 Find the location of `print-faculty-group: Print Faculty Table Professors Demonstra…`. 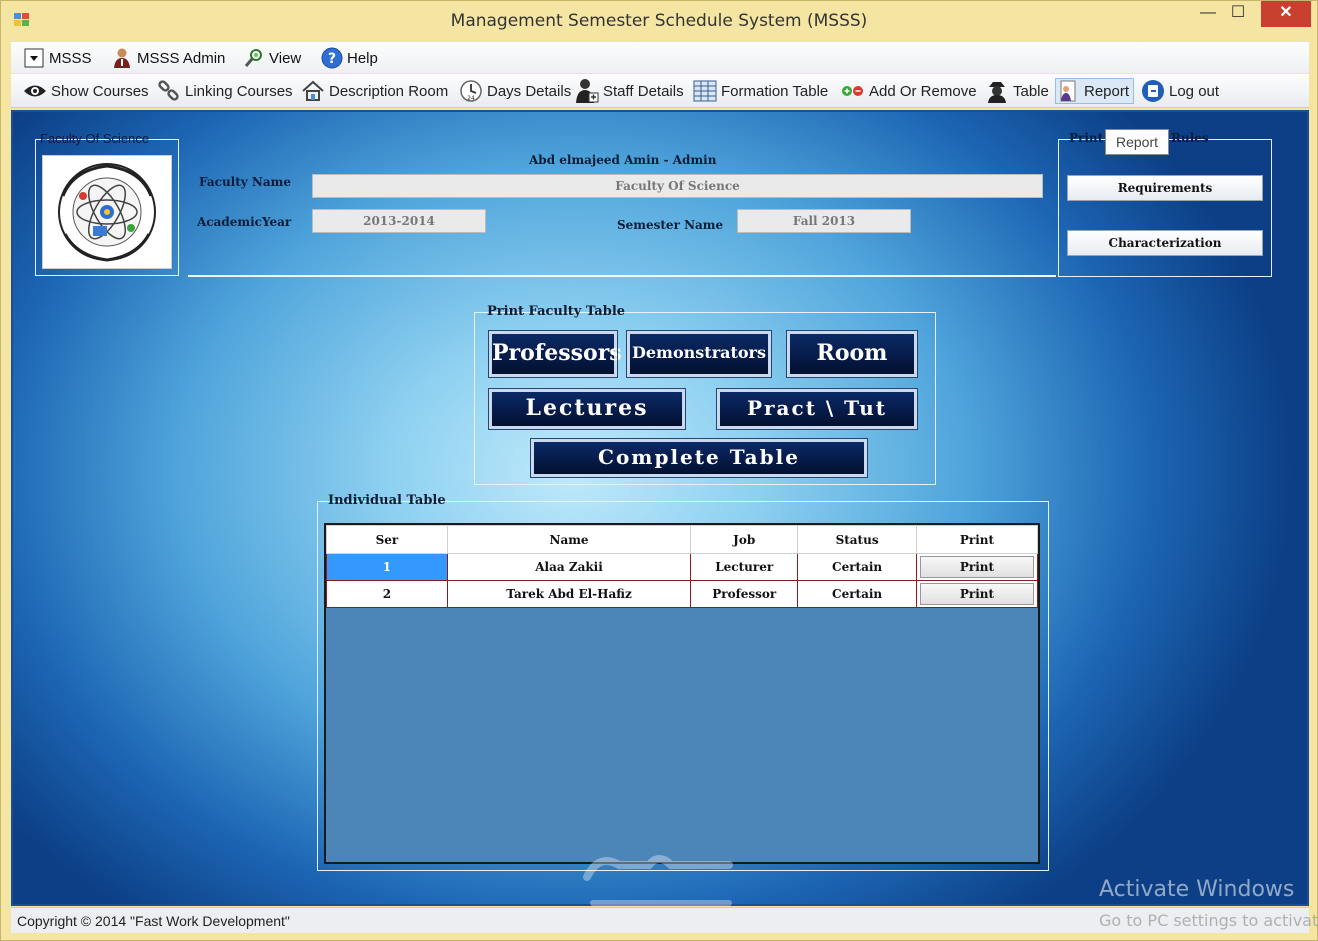

print-faculty-group: Print Faculty Table Professors Demonstra… is located at coordinates (705, 394).